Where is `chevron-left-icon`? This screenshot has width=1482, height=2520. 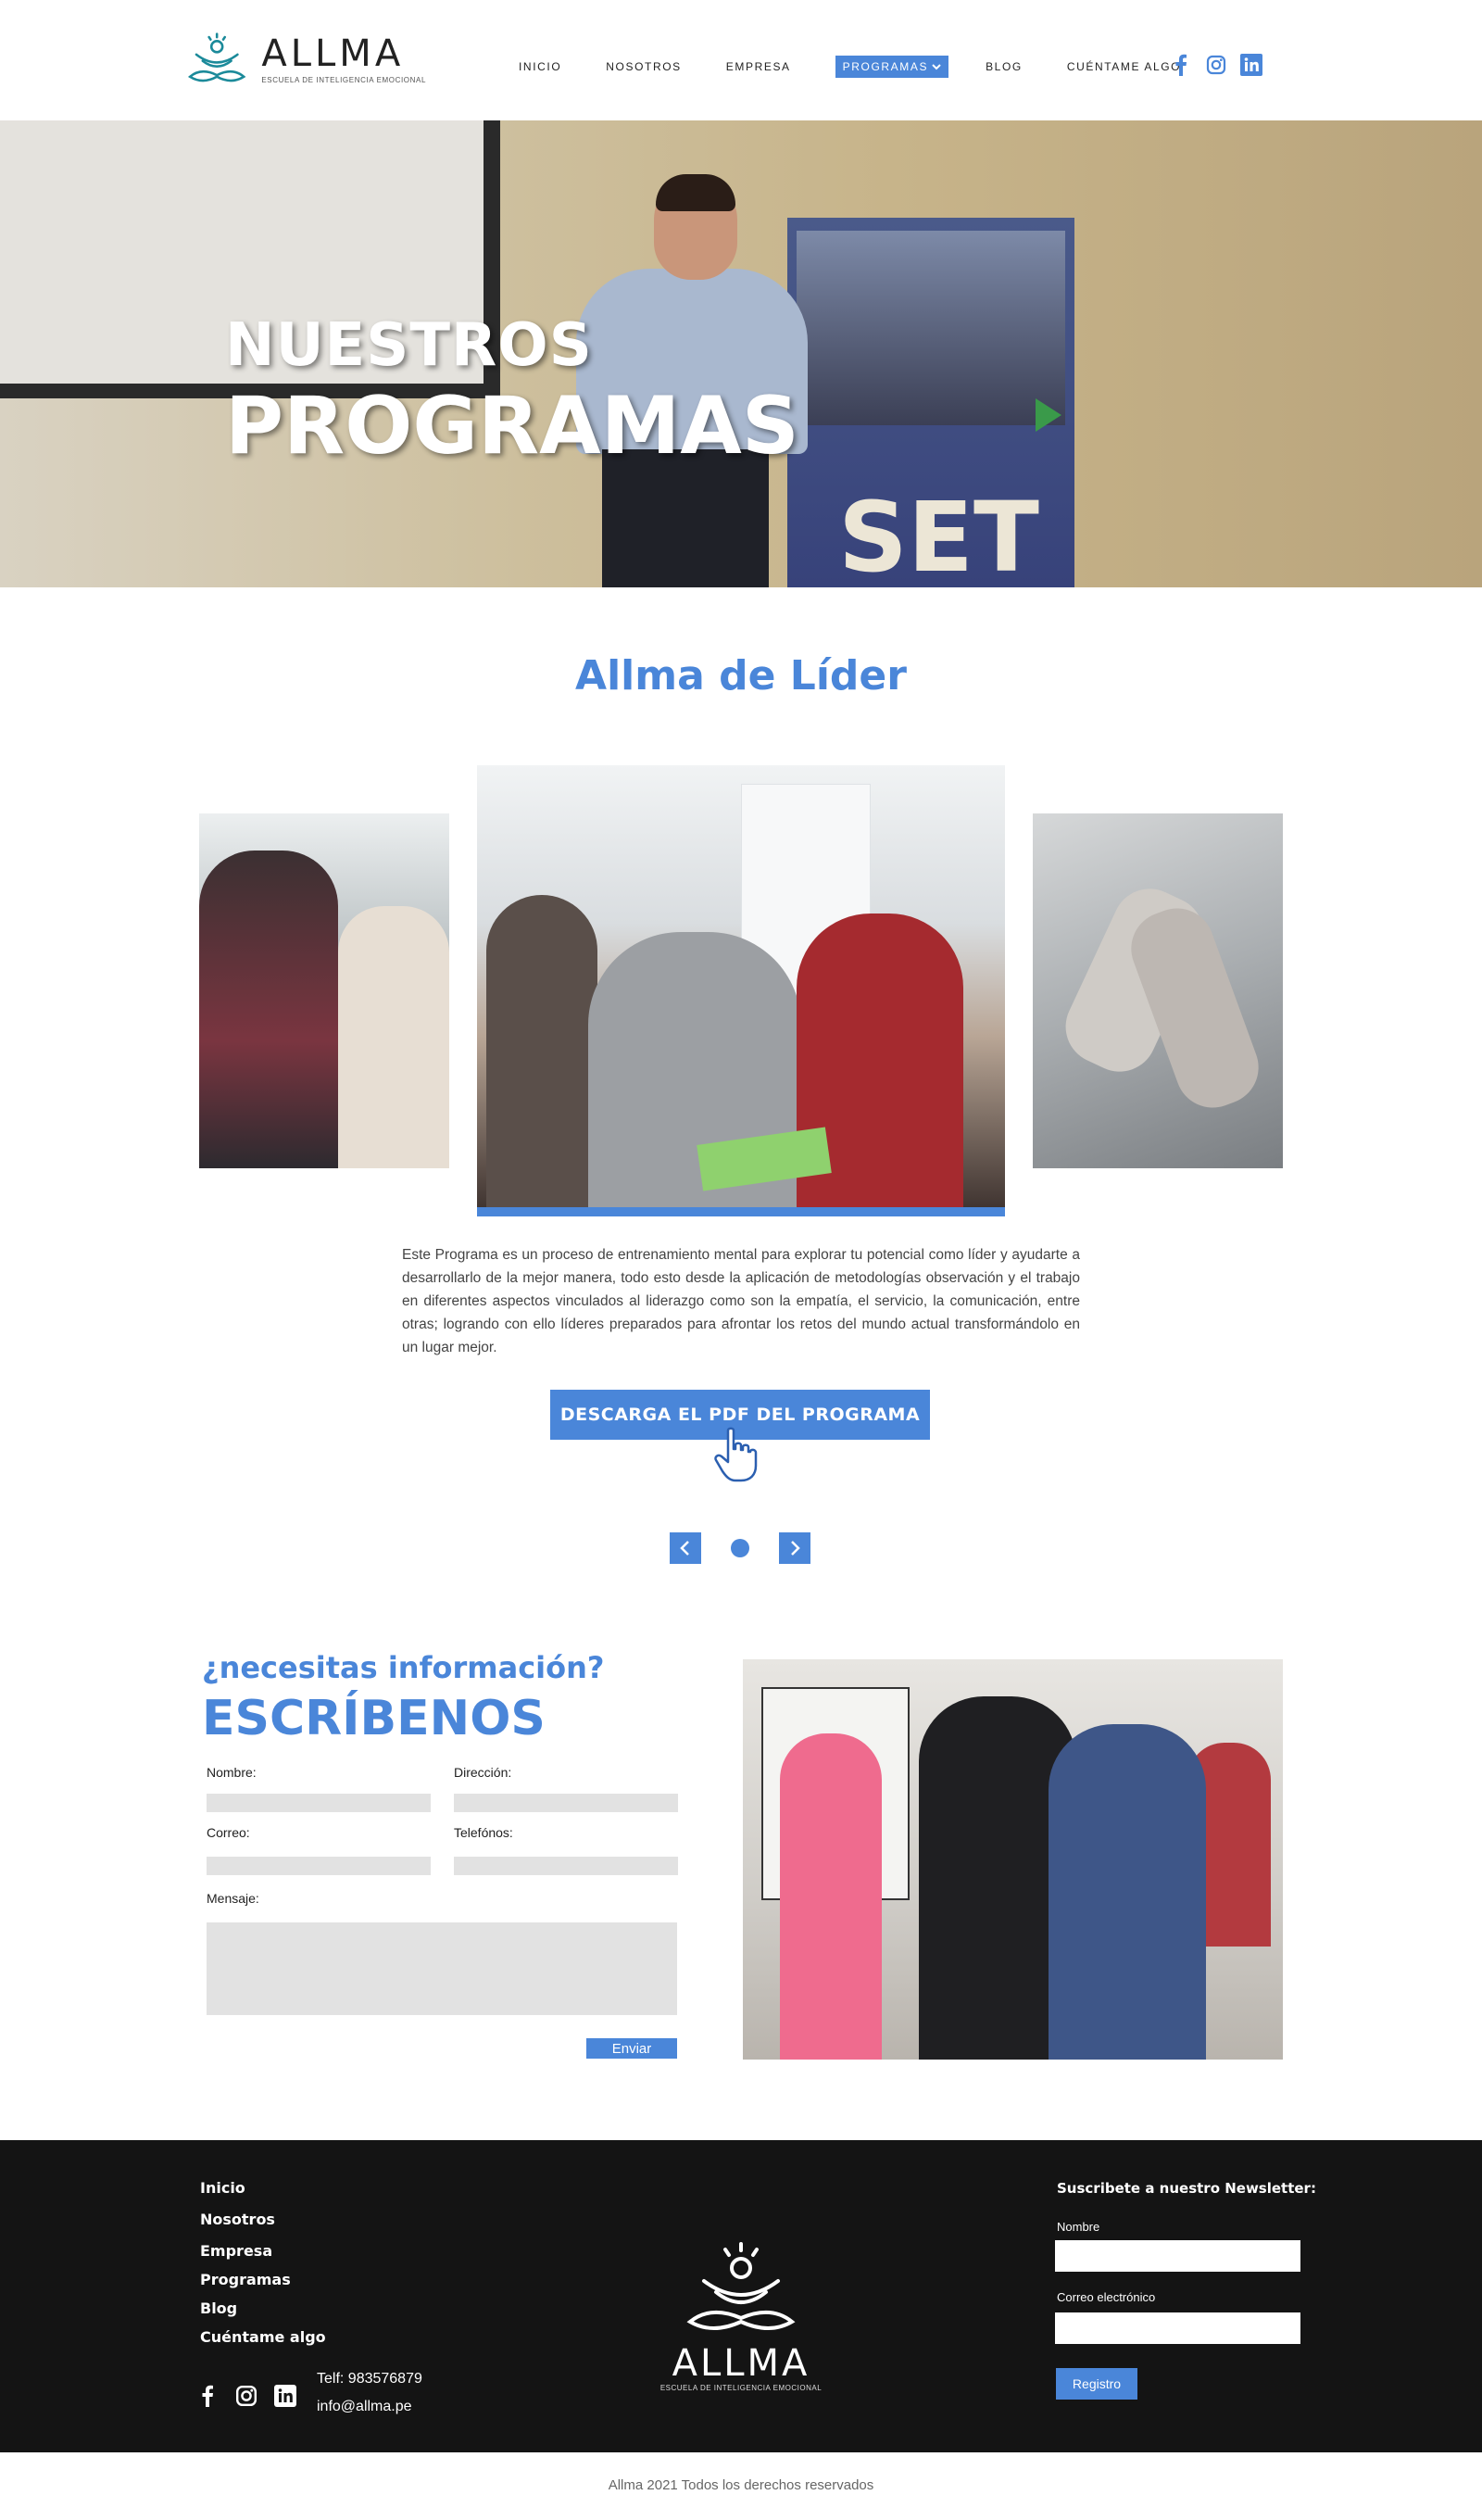 chevron-left-icon is located at coordinates (684, 1548).